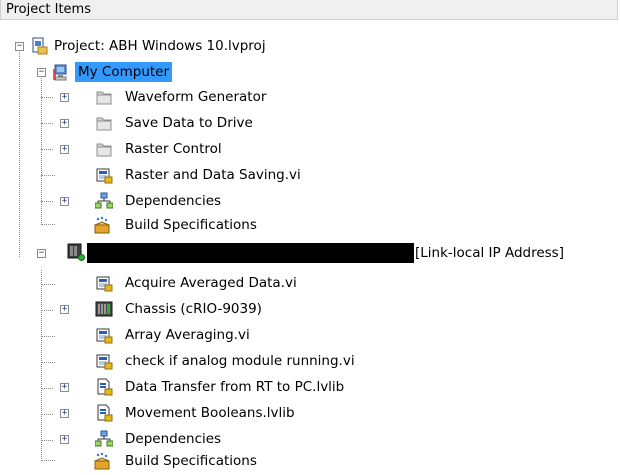  I want to click on tree-row-target: − [Link-local IP Address], so click(310, 253).